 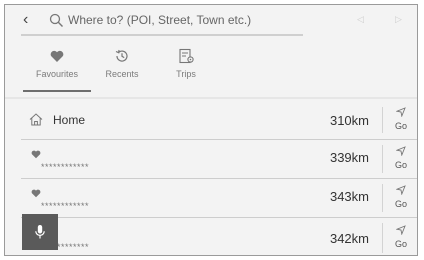 What do you see at coordinates (349, 238) in the screenshot?
I see `distance-label: 342km` at bounding box center [349, 238].